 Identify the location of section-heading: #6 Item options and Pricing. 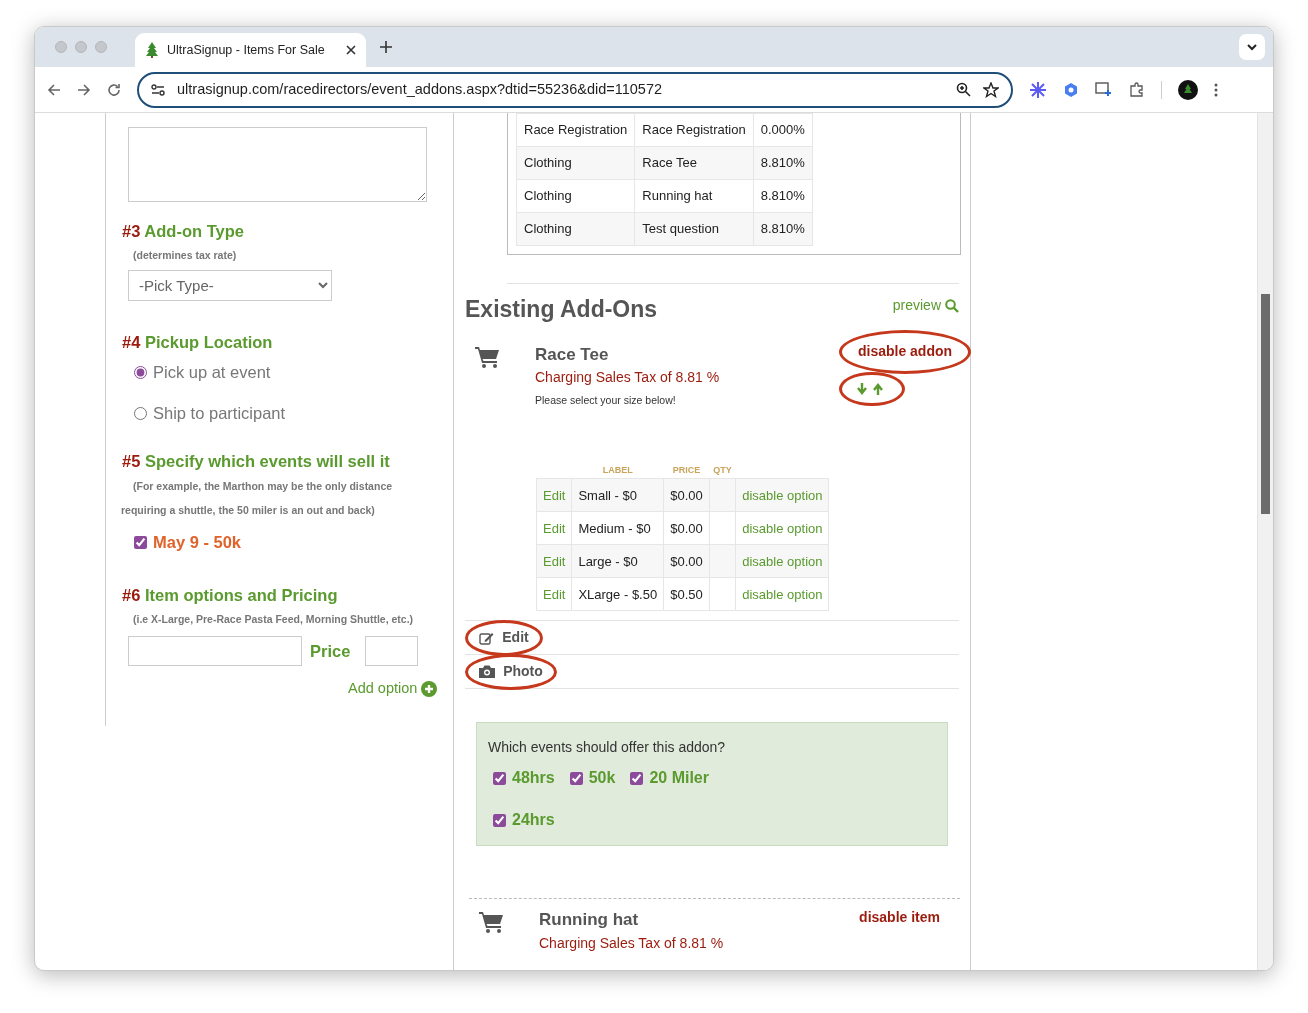
(230, 596).